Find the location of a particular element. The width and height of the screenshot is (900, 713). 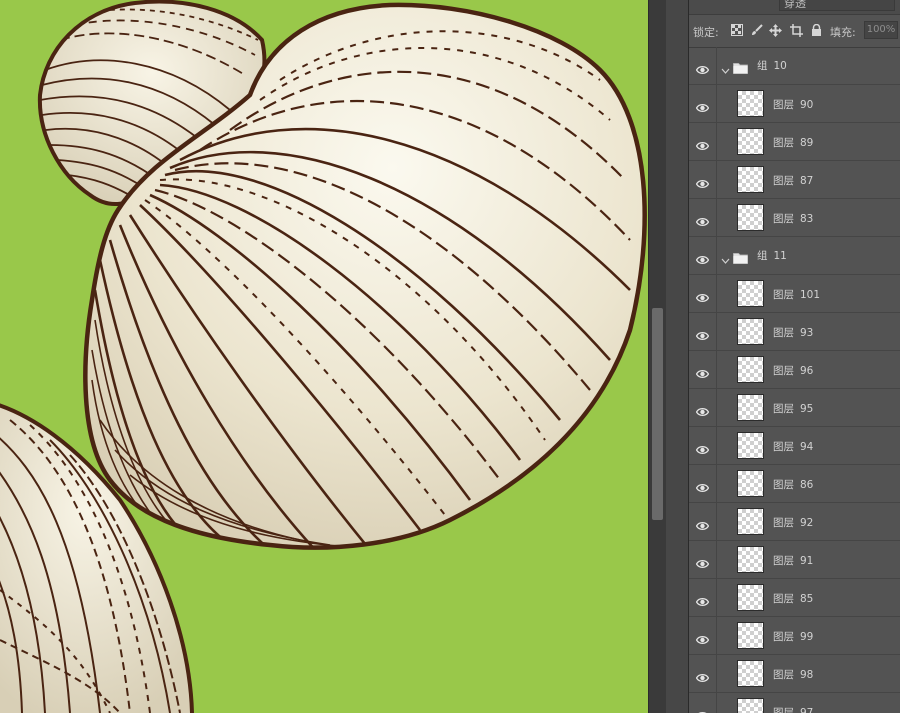

layer-name: 图层 86 is located at coordinates (793, 485).